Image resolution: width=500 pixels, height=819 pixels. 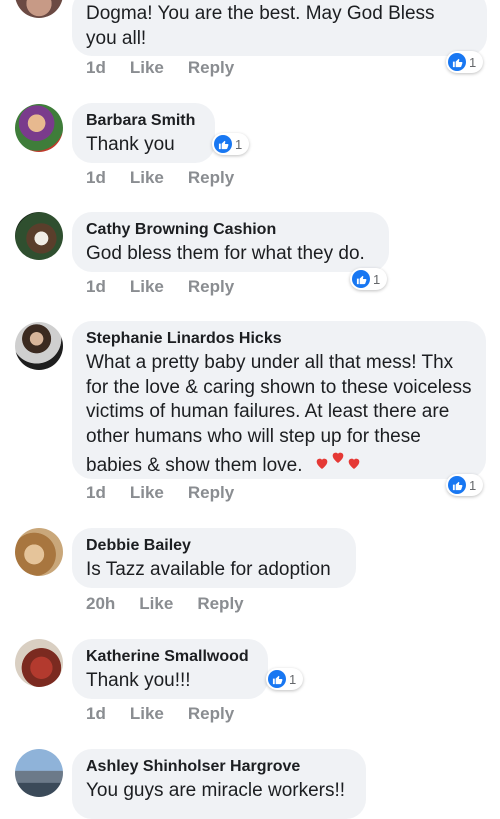 I want to click on comment-text: Thank you!!!, so click(x=138, y=680).